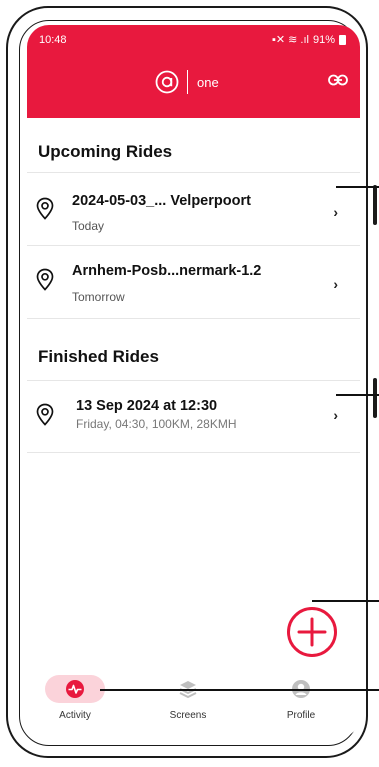 Image resolution: width=379 pixels, height=767 pixels. Describe the element at coordinates (193, 282) in the screenshot. I see `ride-row-upcoming-2: Arnhem-Posb...nermark-1.2 Tomorrow ›` at that location.